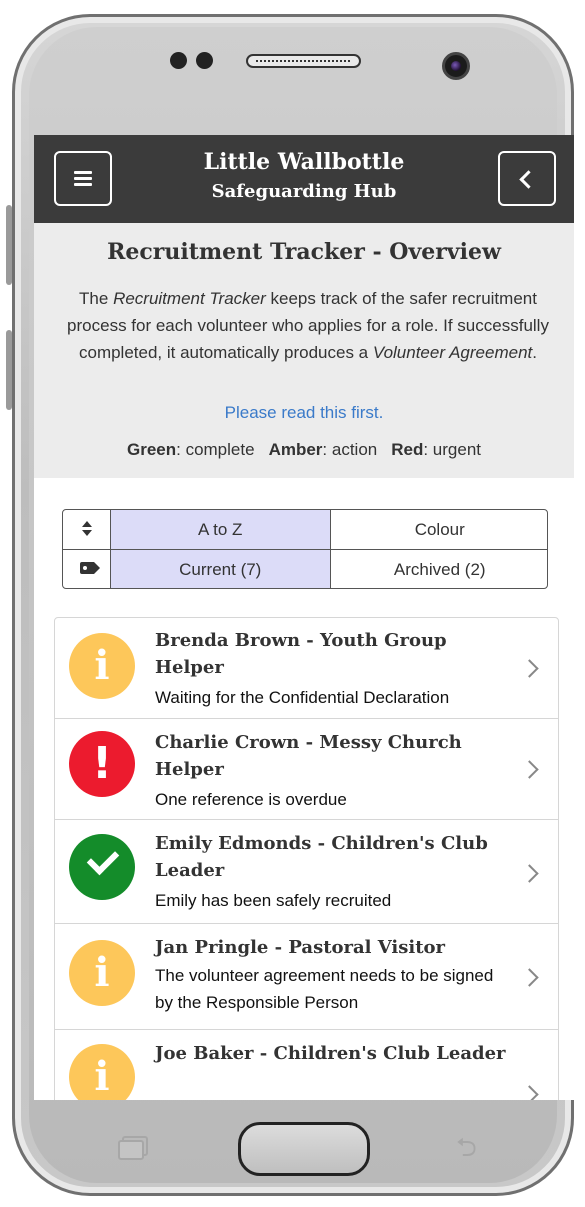 Image resolution: width=585 pixels, height=1207 pixels. I want to click on volume-button-lower, so click(9, 370).